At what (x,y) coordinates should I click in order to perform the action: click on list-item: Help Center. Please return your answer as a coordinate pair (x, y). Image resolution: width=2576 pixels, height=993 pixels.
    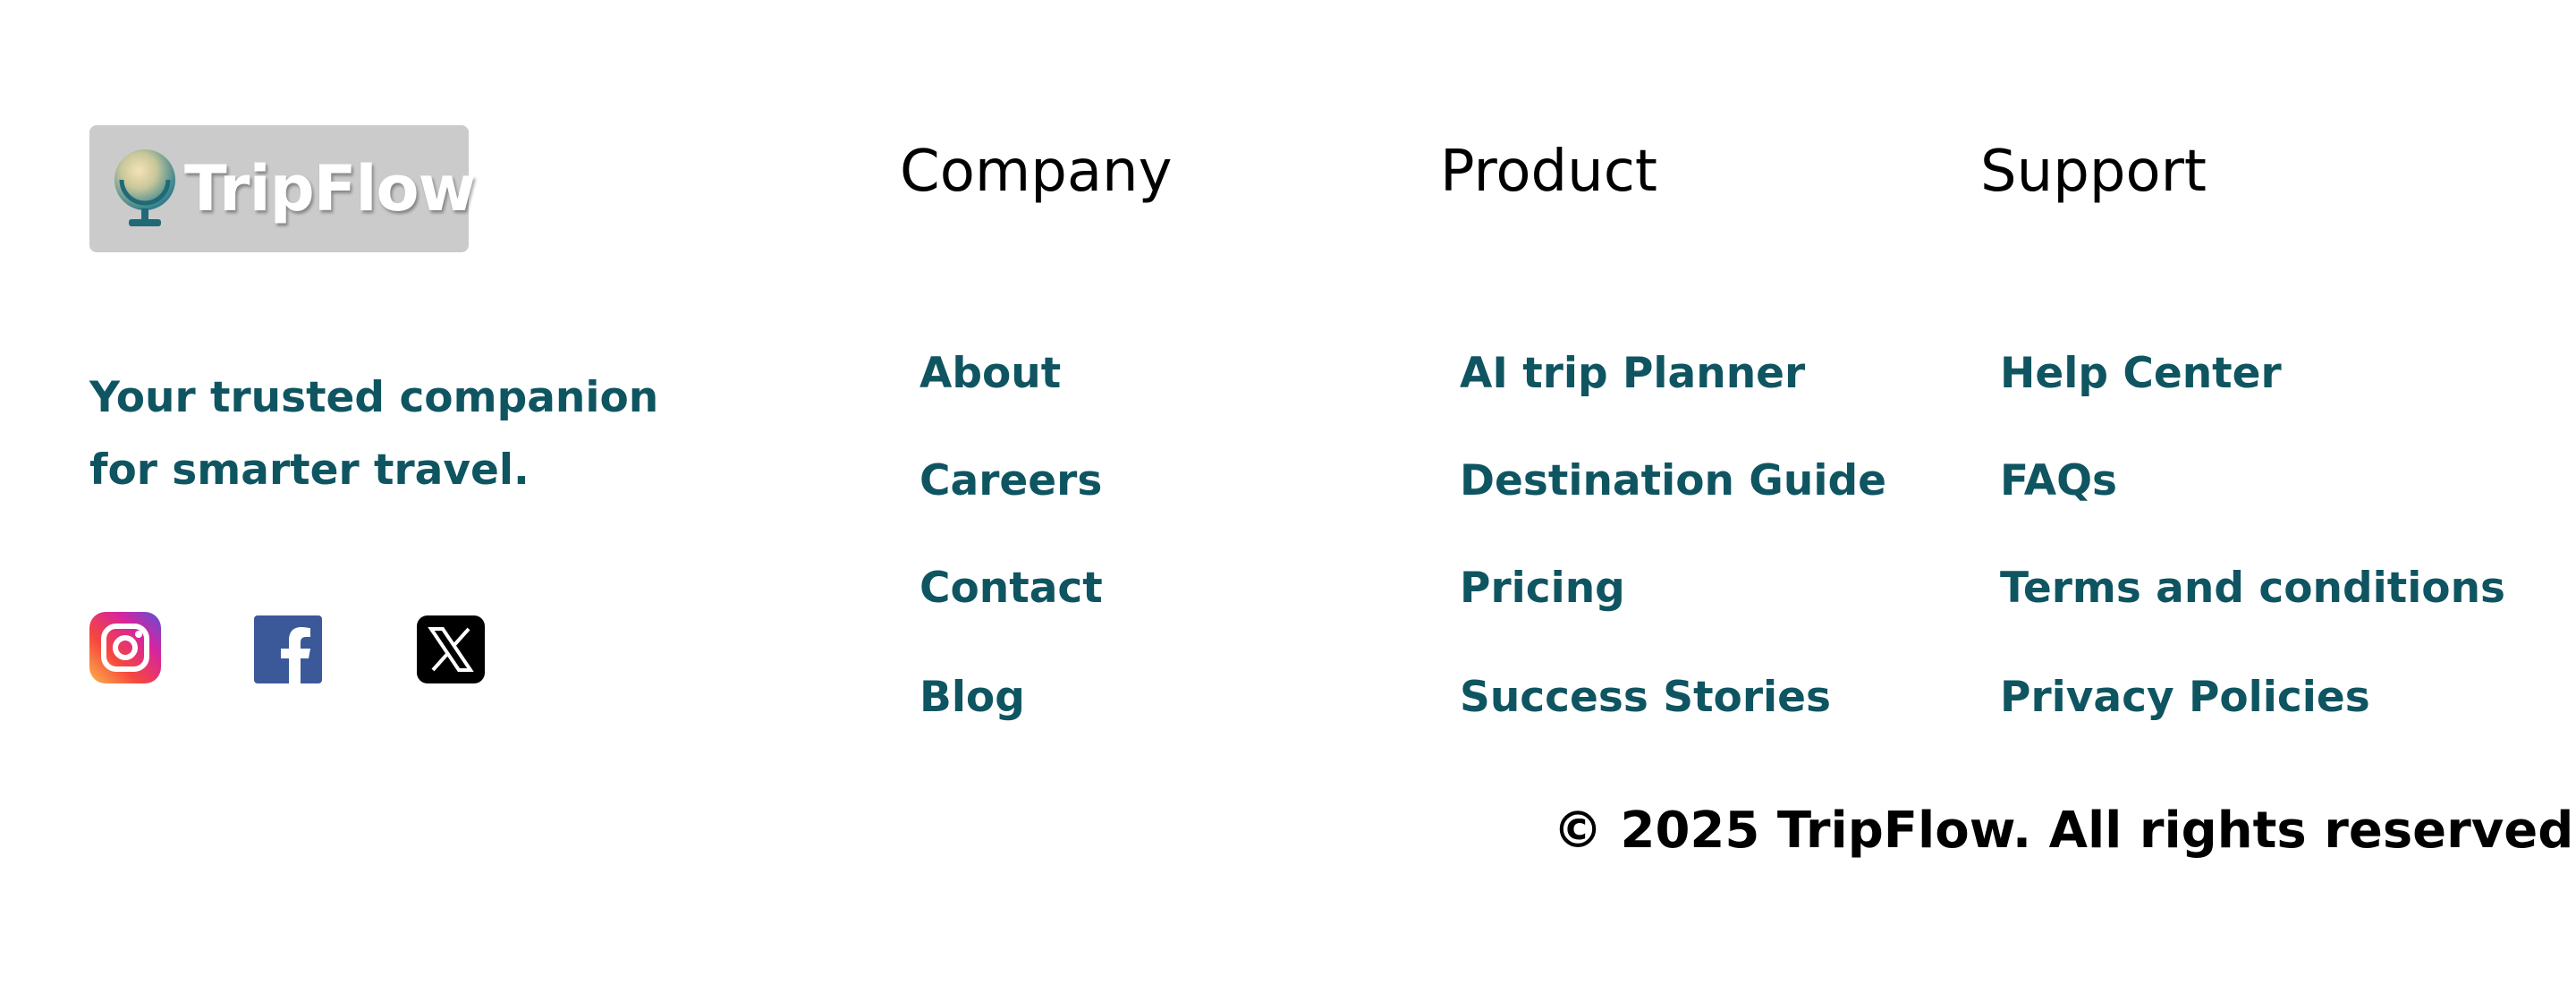
    Looking at the image, I should click on (2141, 374).